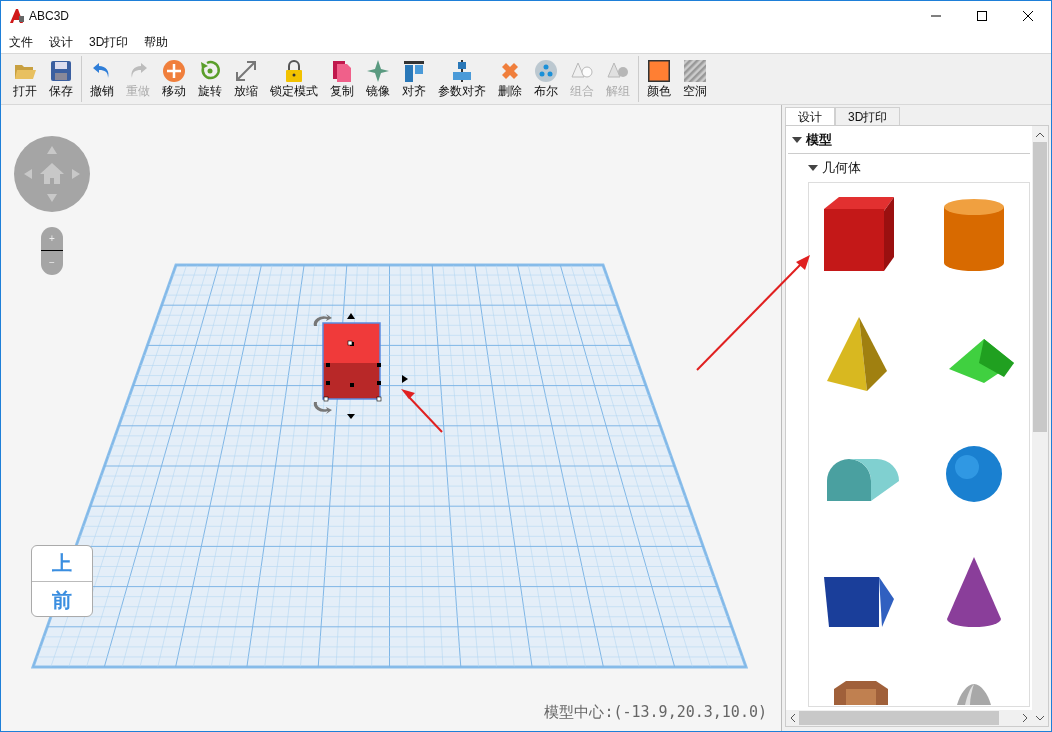 The width and height of the screenshot is (1052, 732). What do you see at coordinates (342, 71) in the screenshot?
I see `copy-icon` at bounding box center [342, 71].